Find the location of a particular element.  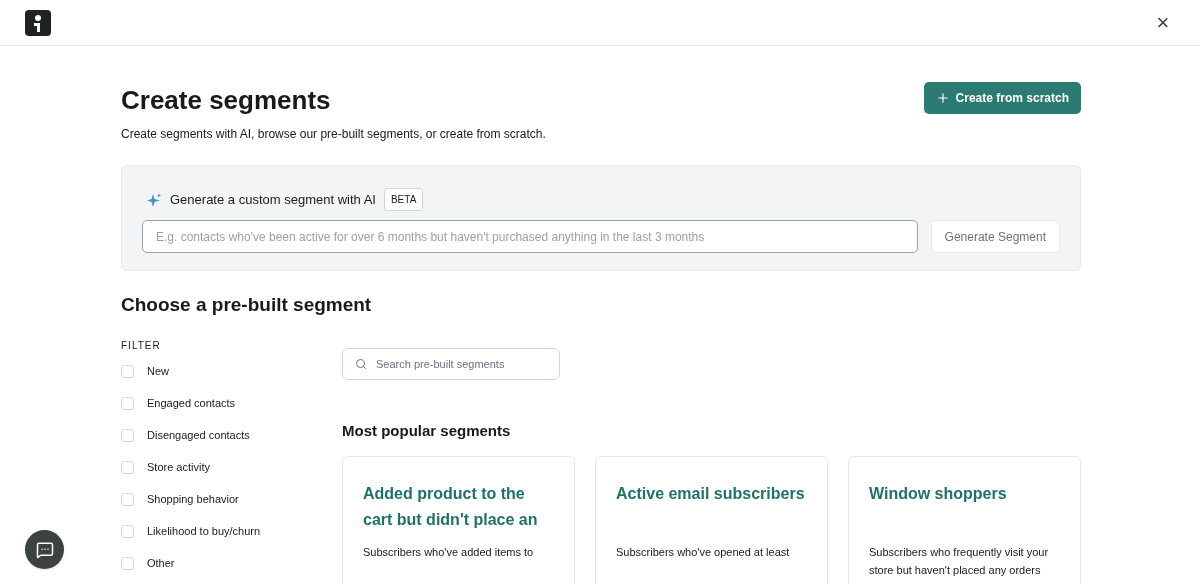

create-from-scratch-button: Create from scratch is located at coordinates (1002, 98).